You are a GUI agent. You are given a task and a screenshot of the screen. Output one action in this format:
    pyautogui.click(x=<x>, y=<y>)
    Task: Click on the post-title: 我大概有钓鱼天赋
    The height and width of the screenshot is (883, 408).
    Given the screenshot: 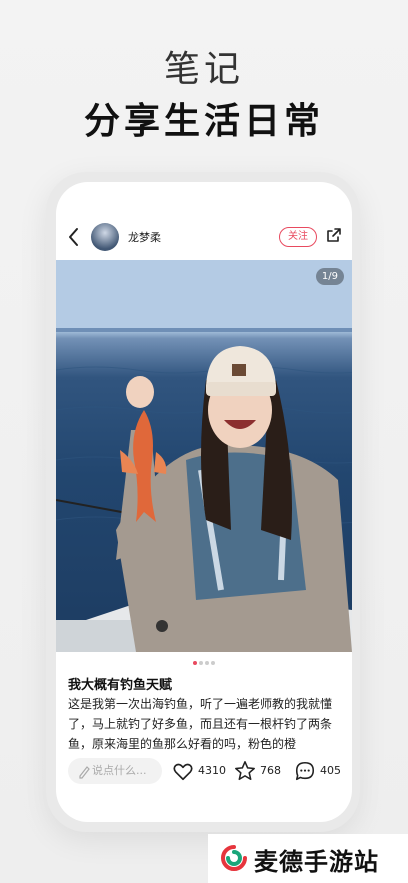 What is the action you would take?
    pyautogui.click(x=120, y=685)
    